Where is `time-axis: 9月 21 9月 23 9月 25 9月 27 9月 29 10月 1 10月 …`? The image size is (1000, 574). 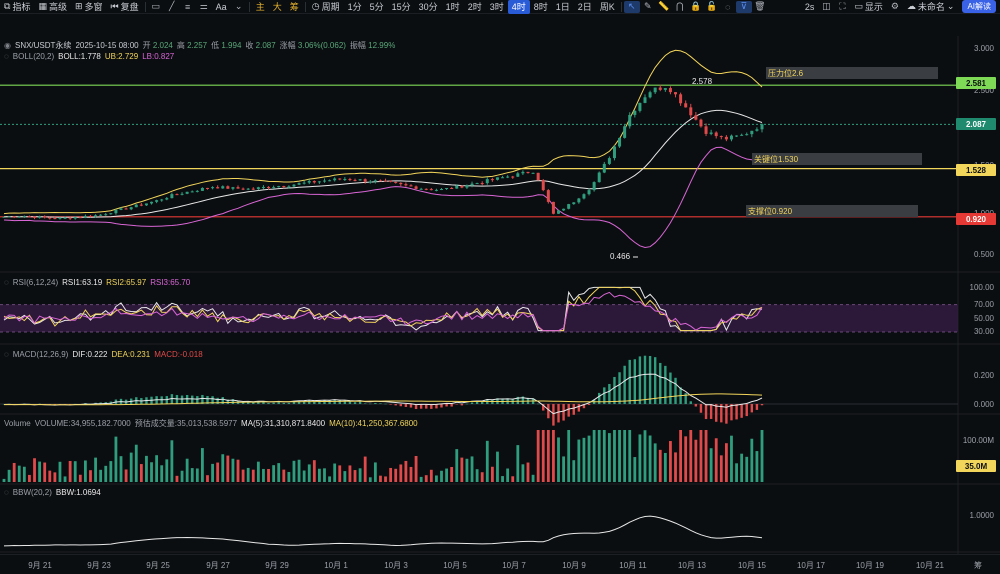
time-axis: 9月 21 9月 23 9月 25 9月 27 9月 29 10月 1 10月 … is located at coordinates (500, 564).